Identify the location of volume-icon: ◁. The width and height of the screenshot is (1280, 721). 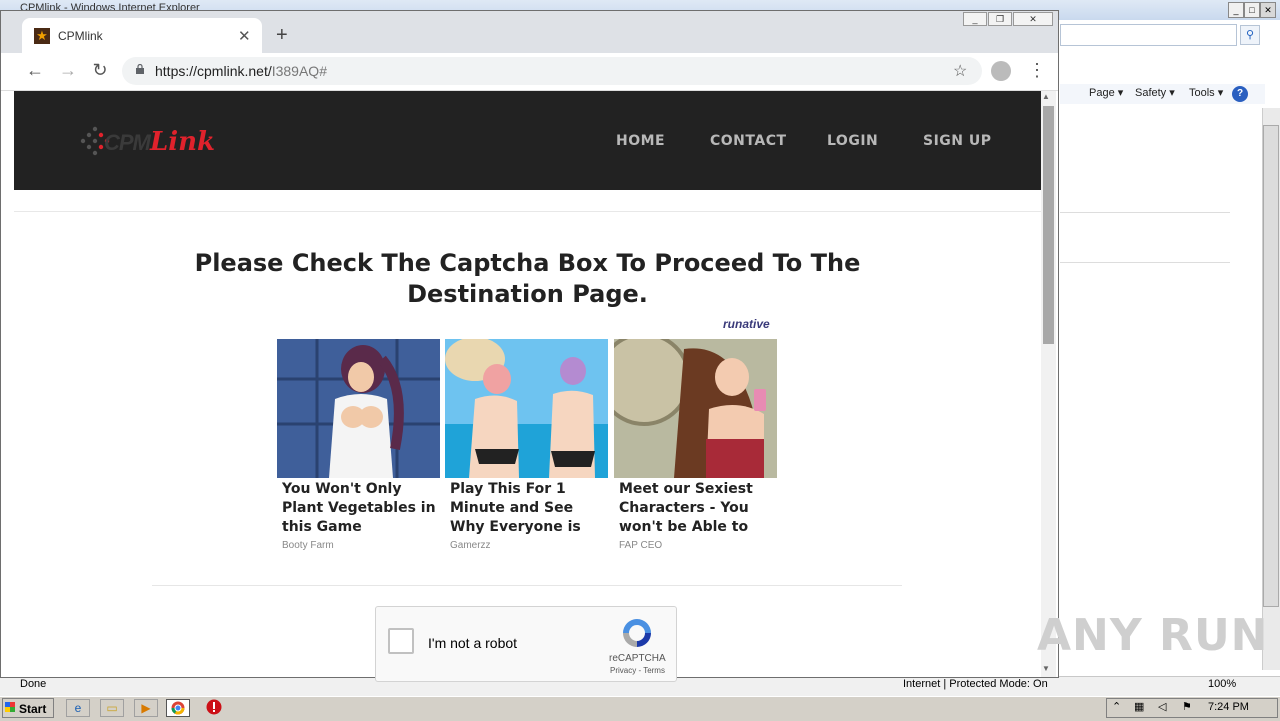
(1162, 706).